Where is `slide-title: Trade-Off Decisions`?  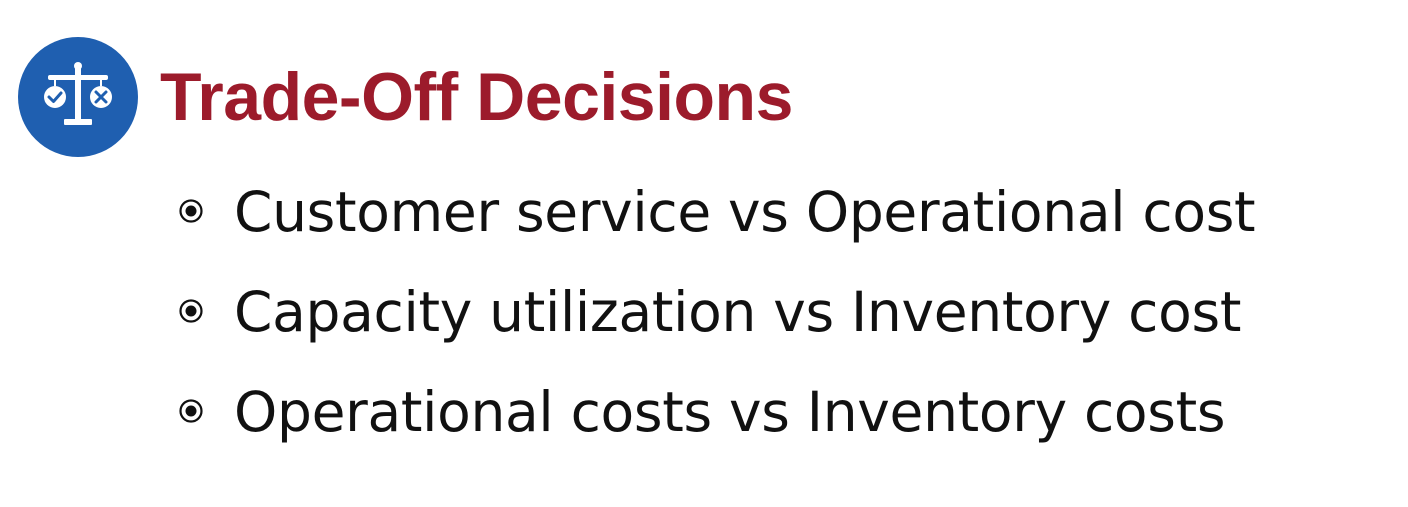 slide-title: Trade-Off Decisions is located at coordinates (476, 97).